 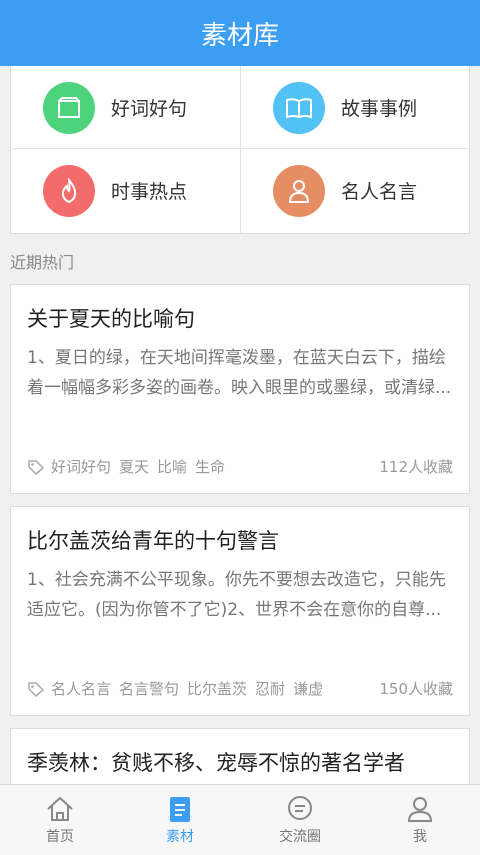 What do you see at coordinates (60, 808) in the screenshot?
I see `home-icon` at bounding box center [60, 808].